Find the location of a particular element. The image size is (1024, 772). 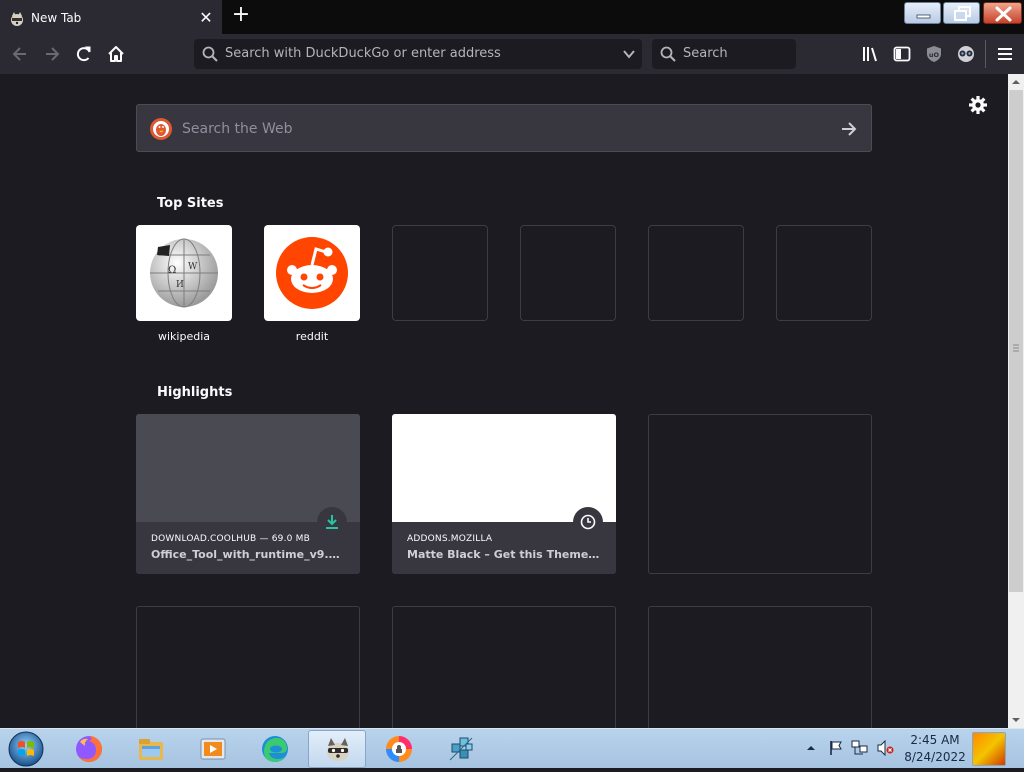

clock-icon is located at coordinates (588, 522).